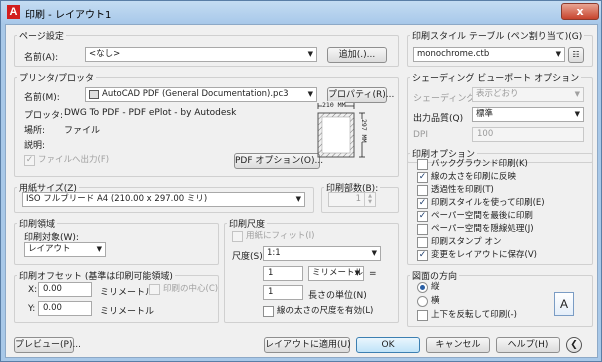 This screenshot has height=362, width=602. I want to click on save-to-layout-checkbox: ✓ 変更をレイアウトに保存(V), so click(477, 255).